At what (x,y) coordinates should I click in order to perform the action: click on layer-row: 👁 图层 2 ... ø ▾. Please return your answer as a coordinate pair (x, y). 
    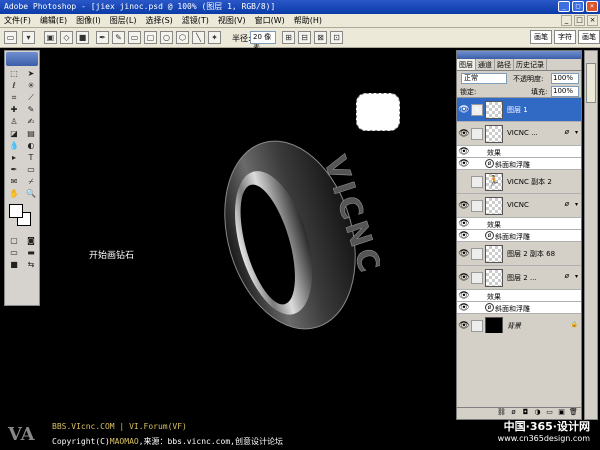
    Looking at the image, I should click on (519, 278).